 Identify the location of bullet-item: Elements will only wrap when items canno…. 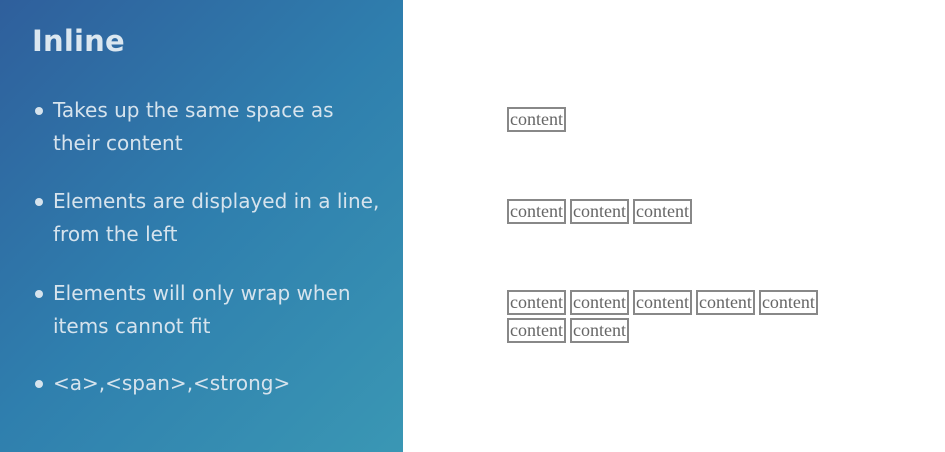
(207, 310).